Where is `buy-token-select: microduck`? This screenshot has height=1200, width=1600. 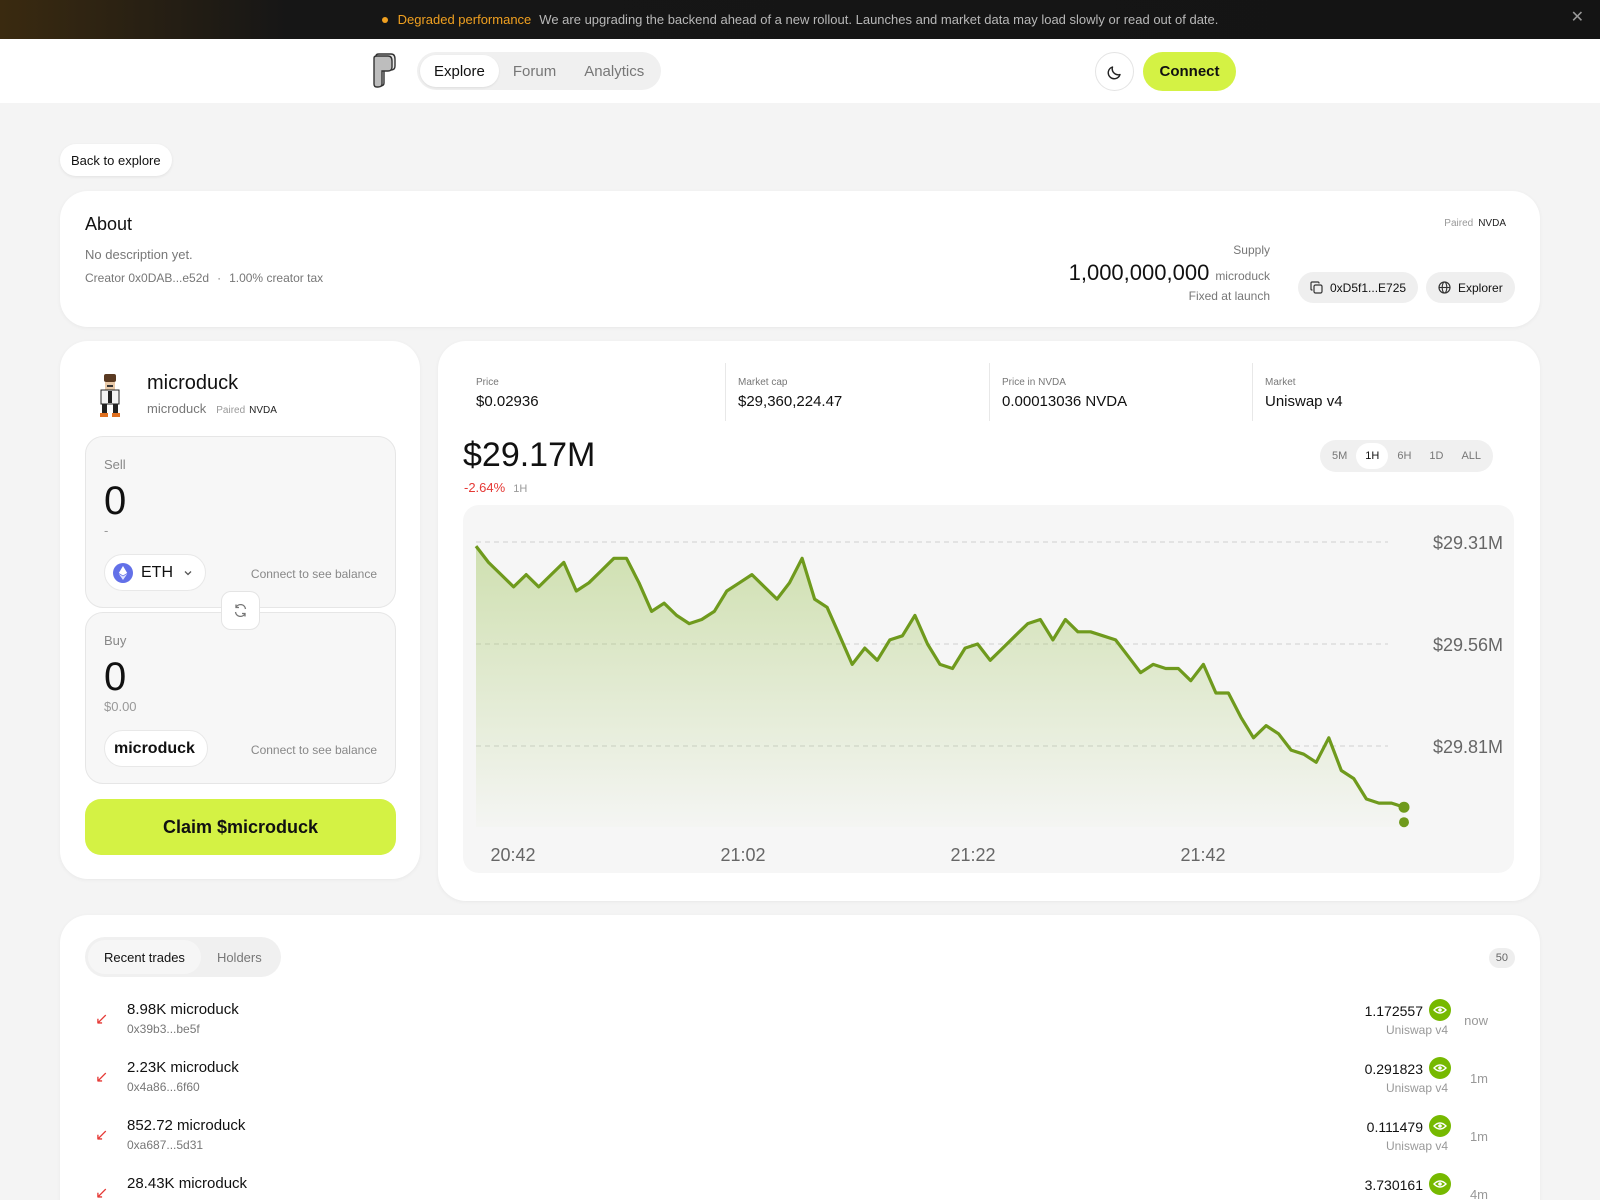 buy-token-select: microduck is located at coordinates (156, 748).